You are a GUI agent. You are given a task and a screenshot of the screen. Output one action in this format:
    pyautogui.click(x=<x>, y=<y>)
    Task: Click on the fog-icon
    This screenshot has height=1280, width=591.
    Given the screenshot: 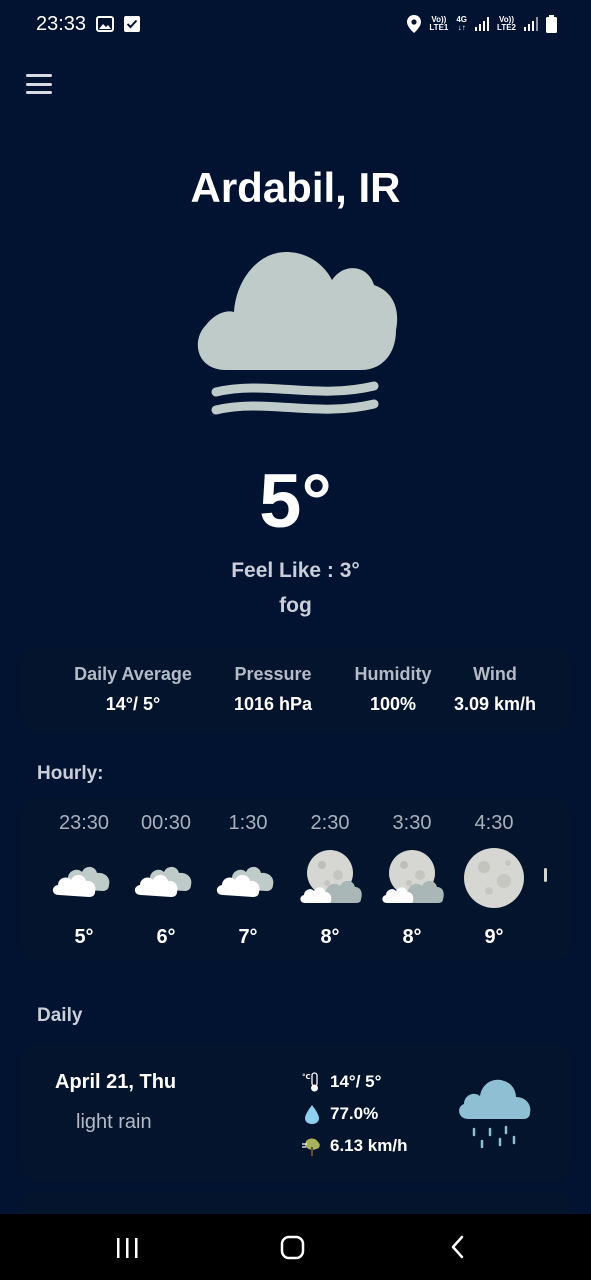 What is the action you would take?
    pyautogui.click(x=297, y=333)
    